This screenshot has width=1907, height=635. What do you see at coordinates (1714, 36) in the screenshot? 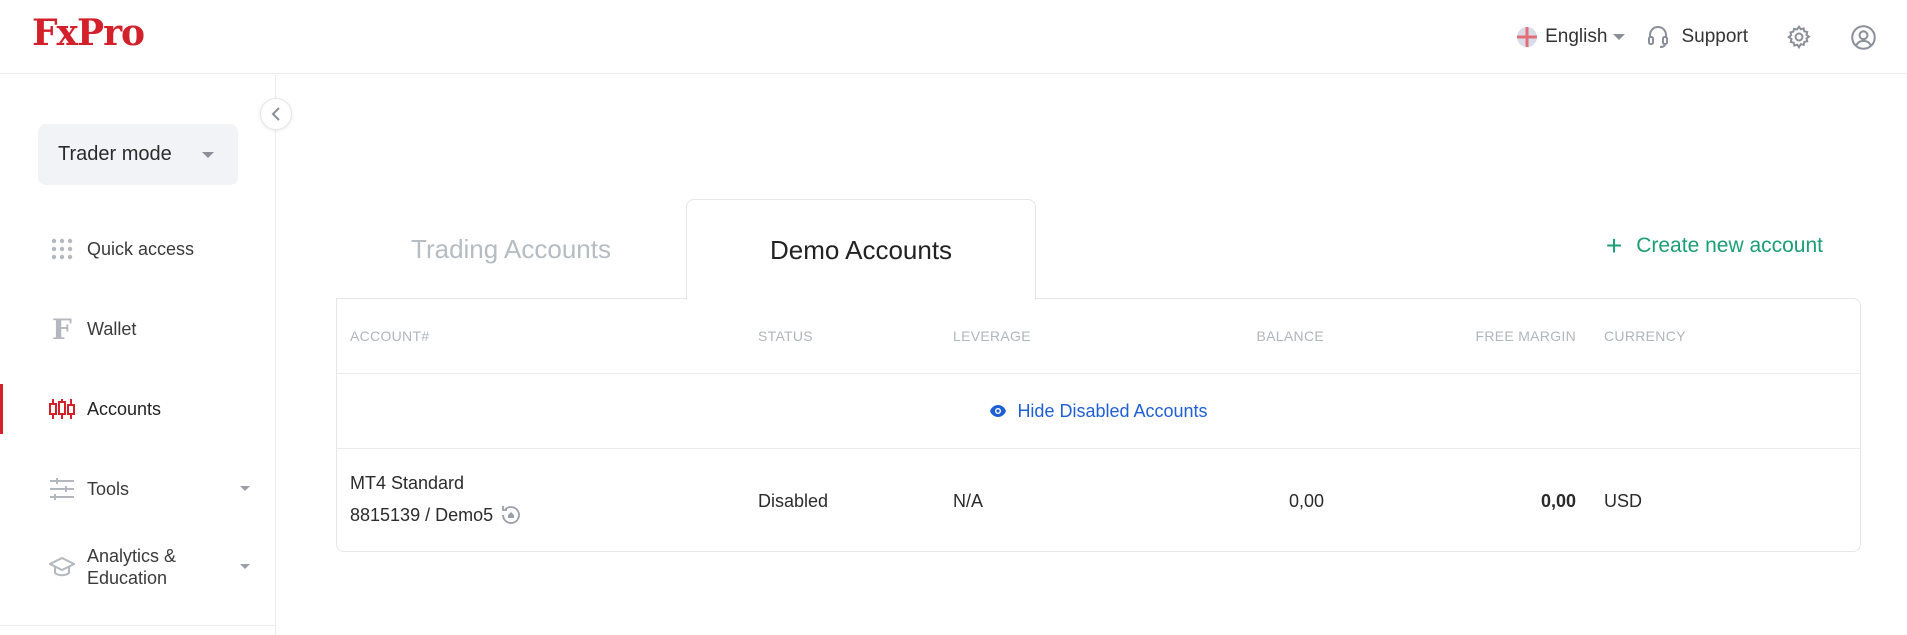
I see `support-label: Support` at bounding box center [1714, 36].